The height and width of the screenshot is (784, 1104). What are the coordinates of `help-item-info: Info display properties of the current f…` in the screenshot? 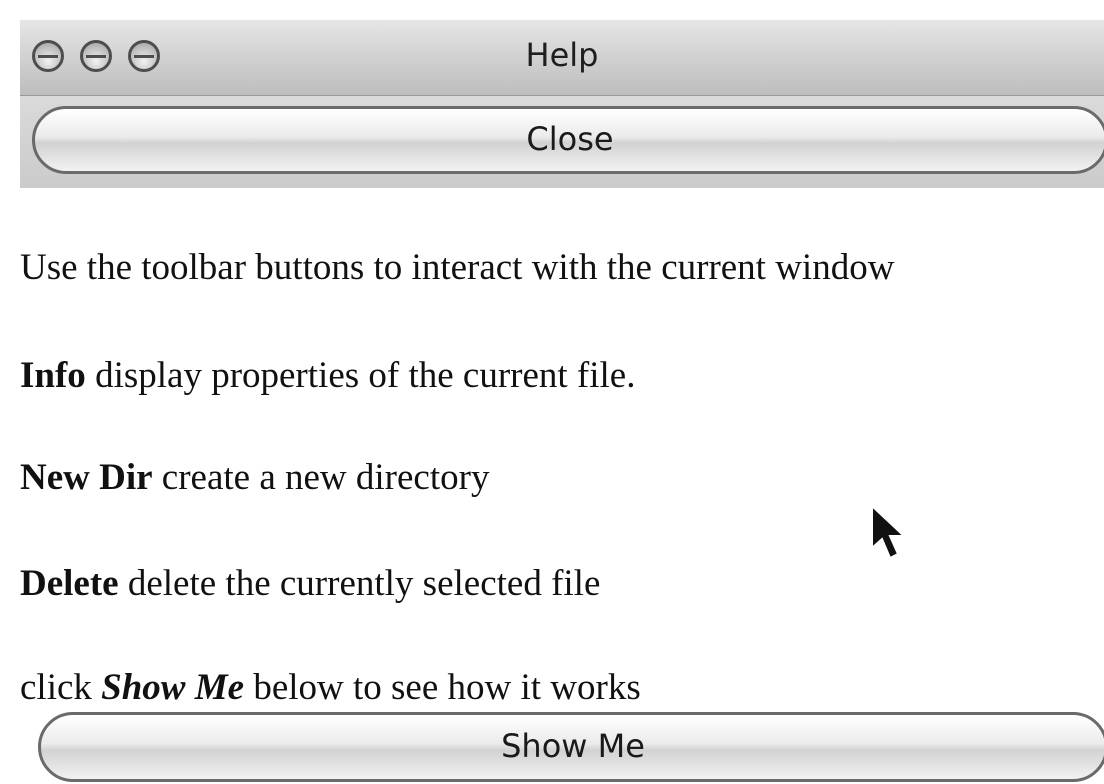 It's located at (327, 375).